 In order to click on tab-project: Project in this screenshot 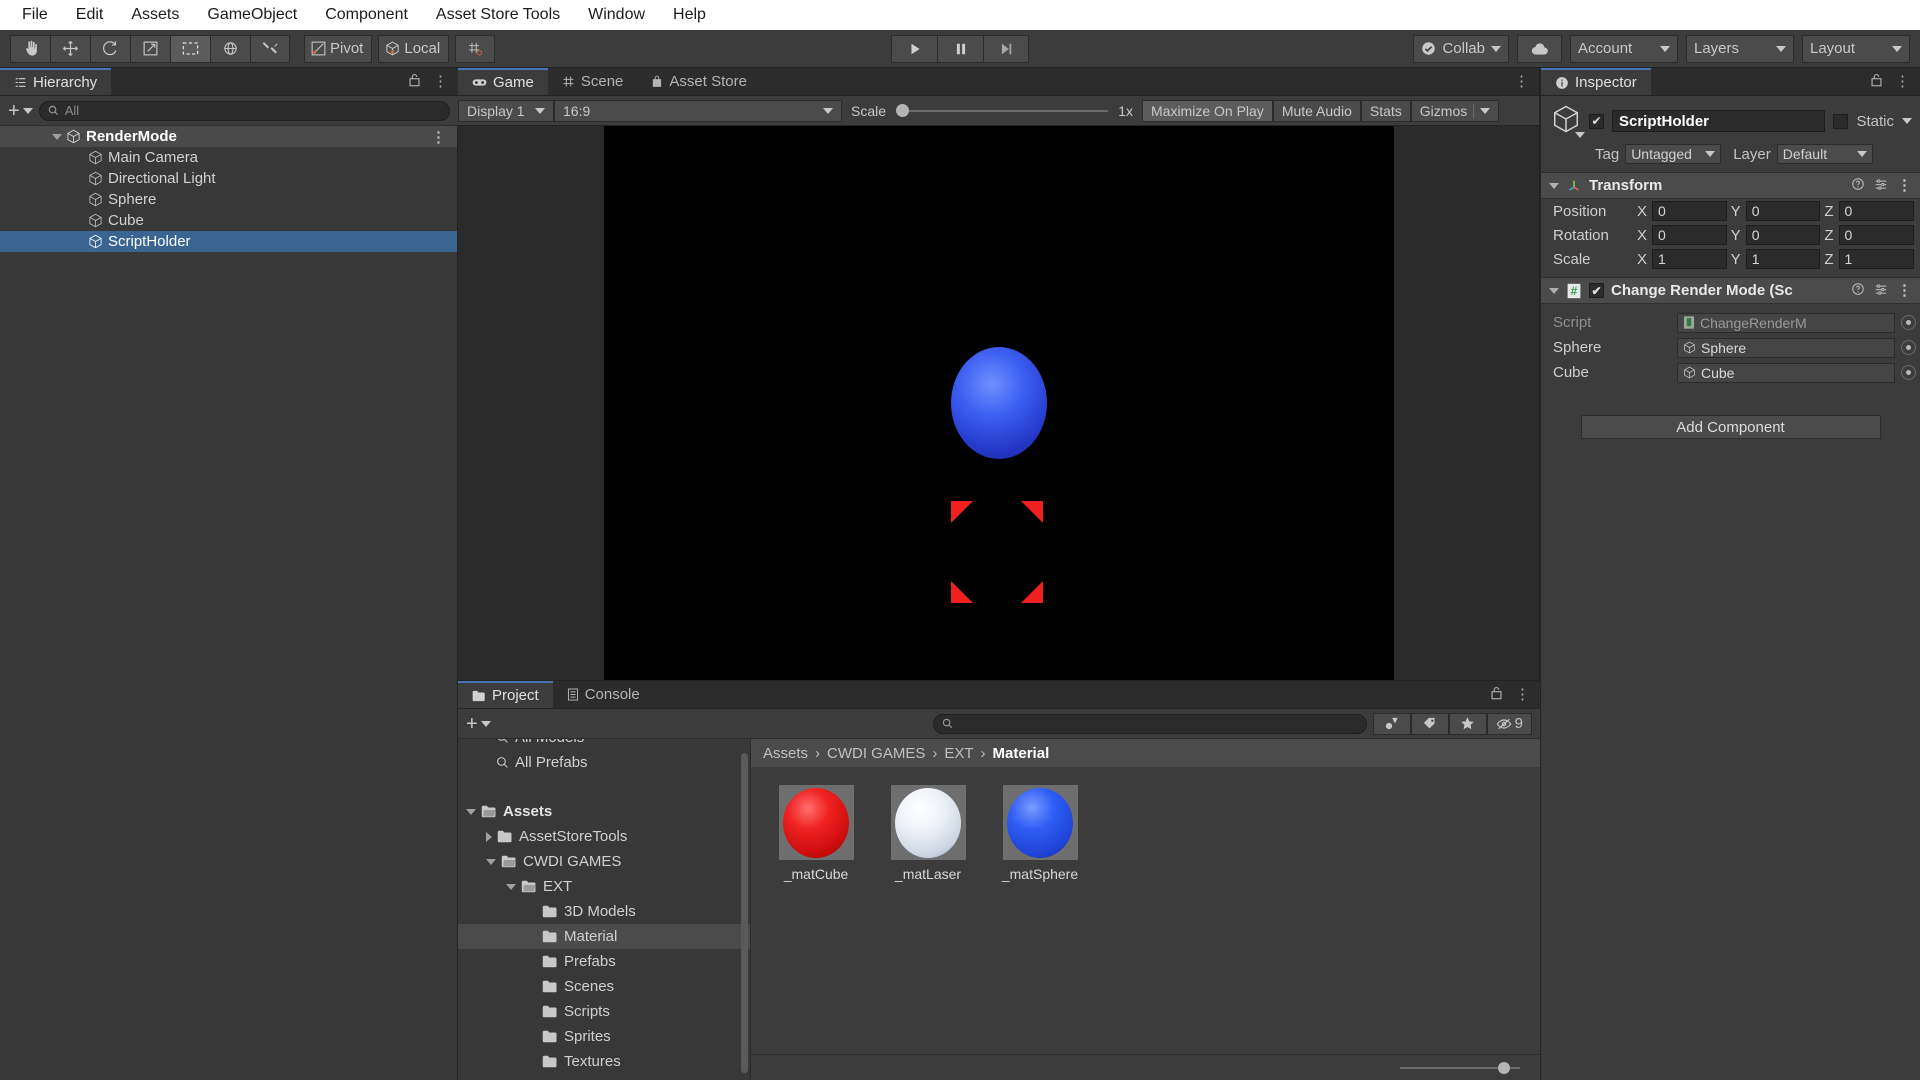, I will do `click(505, 694)`.